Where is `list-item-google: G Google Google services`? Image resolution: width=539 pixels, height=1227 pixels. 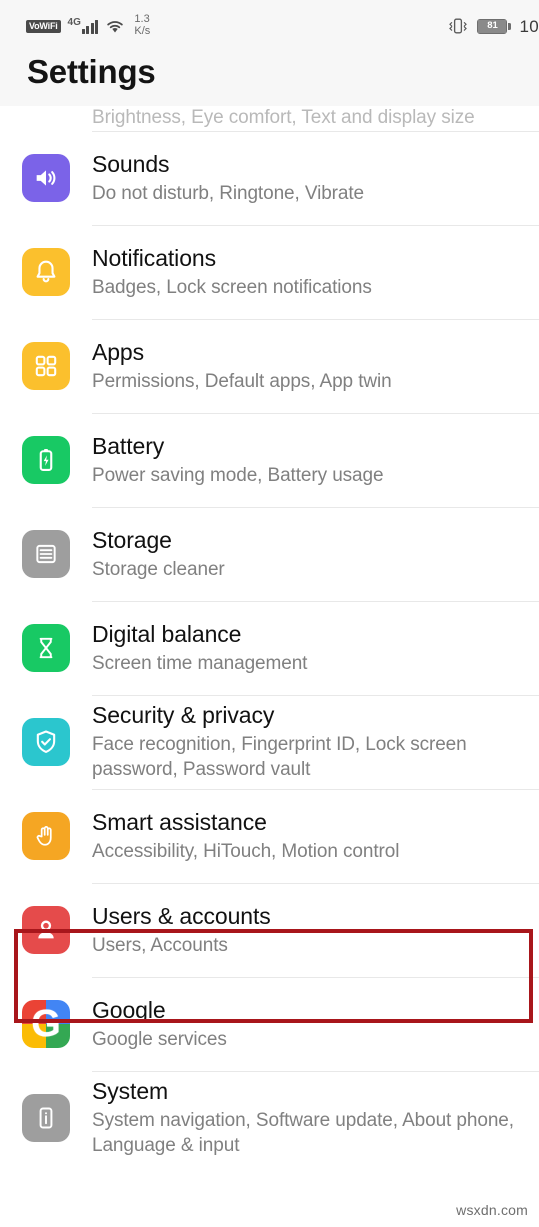
list-item-google: G Google Google services is located at coordinates (269, 1024).